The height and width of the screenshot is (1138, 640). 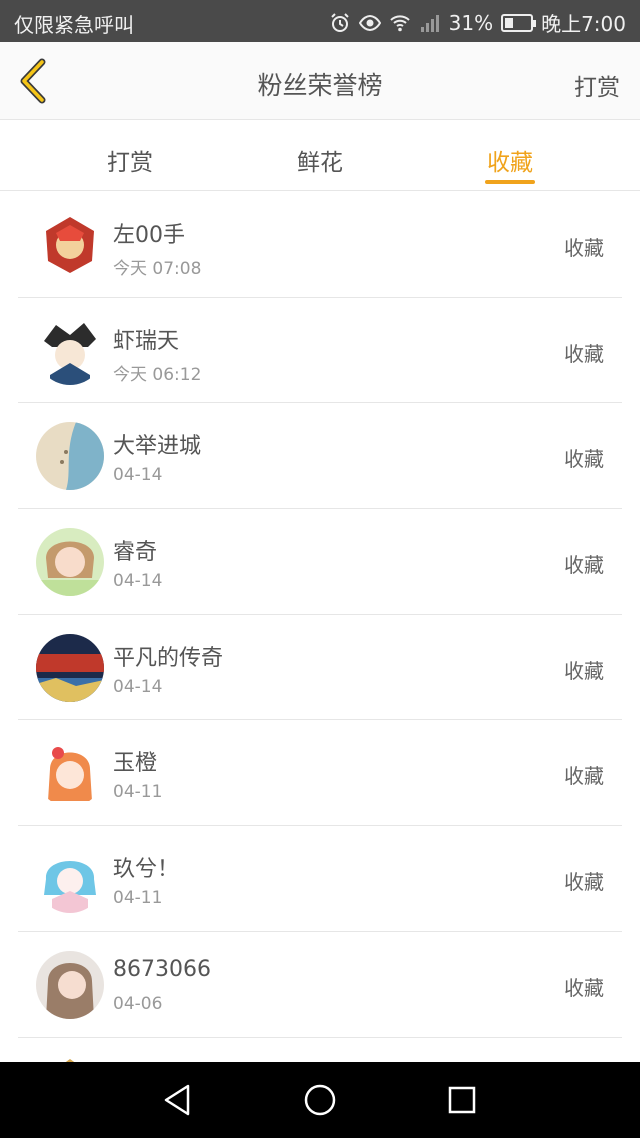 What do you see at coordinates (320, 351) in the screenshot?
I see `list-item: 虾瑞天 今天 06:12 收藏` at bounding box center [320, 351].